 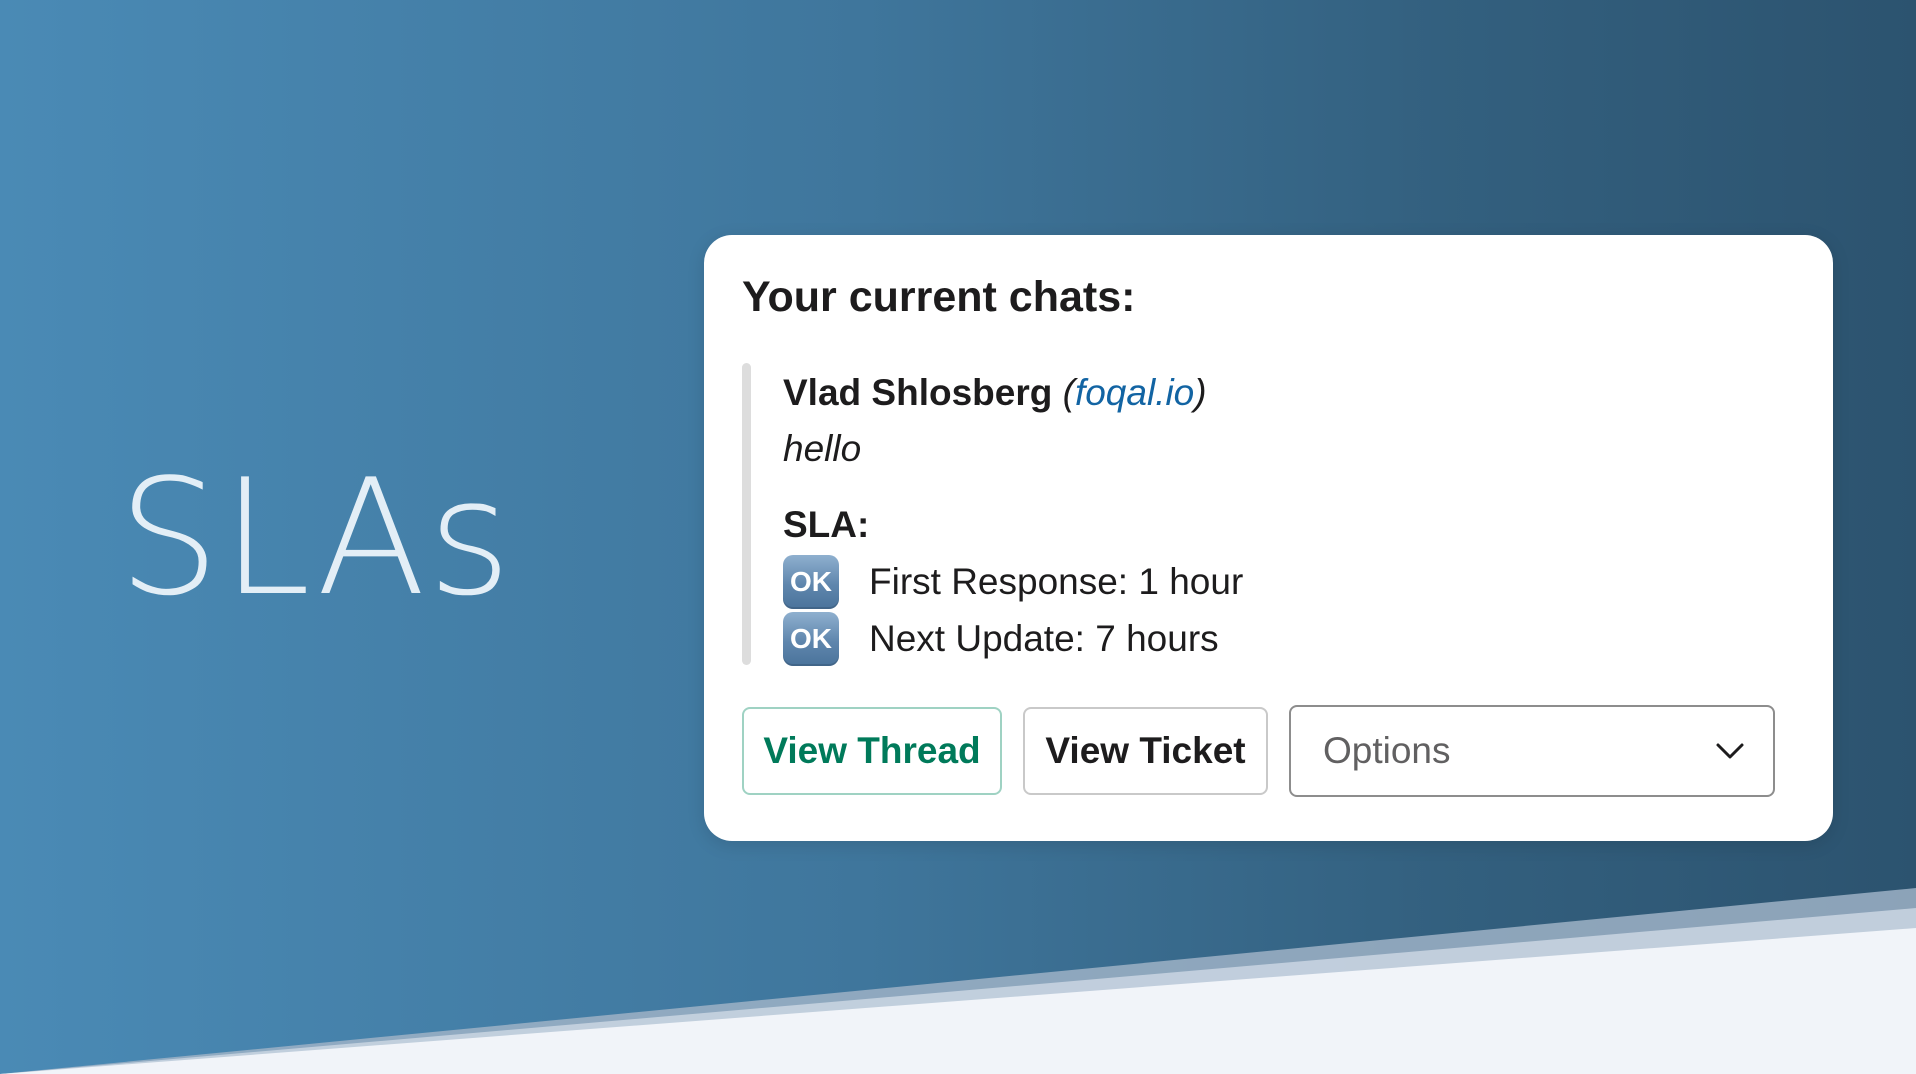 I want to click on sla-item-first-response: OK First Response: 1 hour, so click(x=1233, y=581).